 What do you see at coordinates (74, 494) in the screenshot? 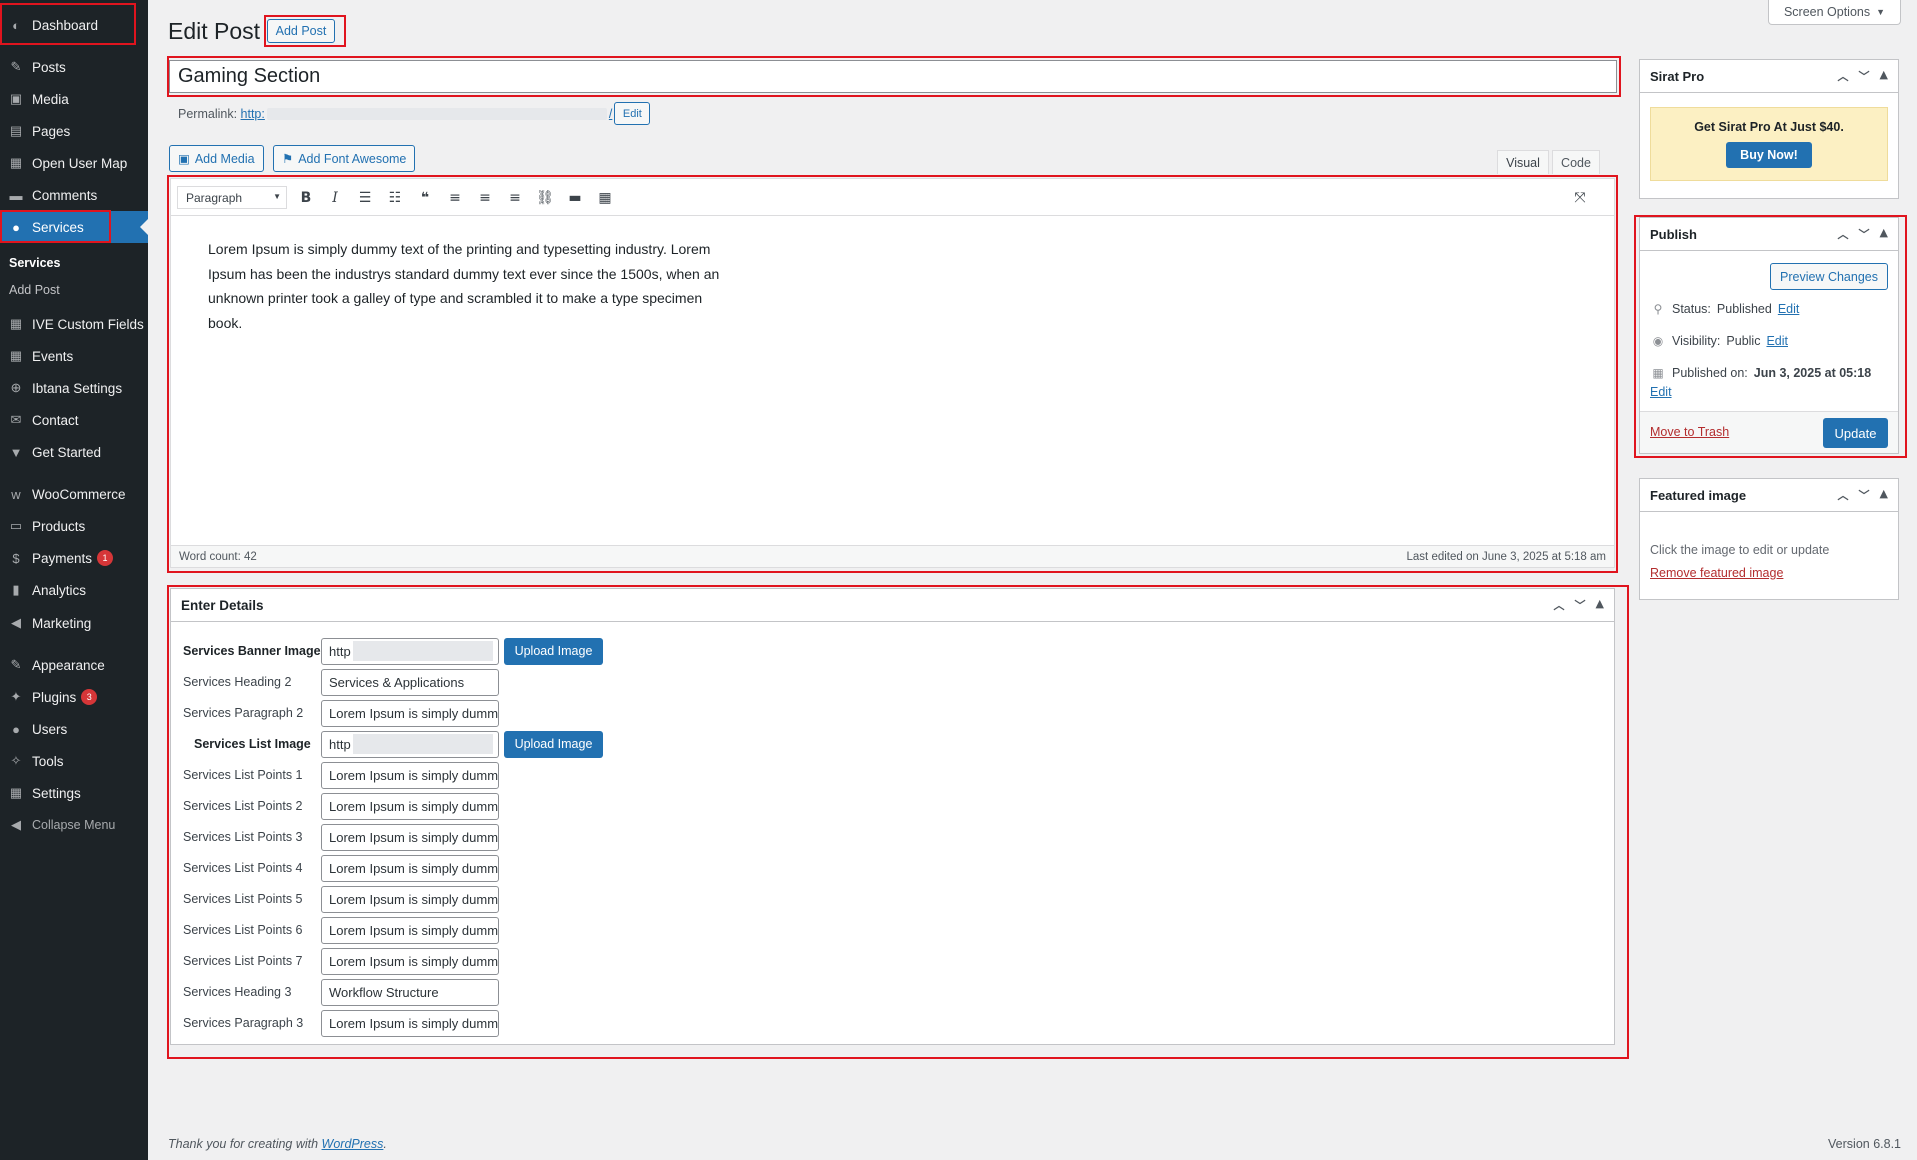
I see `sidebar-item-woocommerce: w WooCommerce` at bounding box center [74, 494].